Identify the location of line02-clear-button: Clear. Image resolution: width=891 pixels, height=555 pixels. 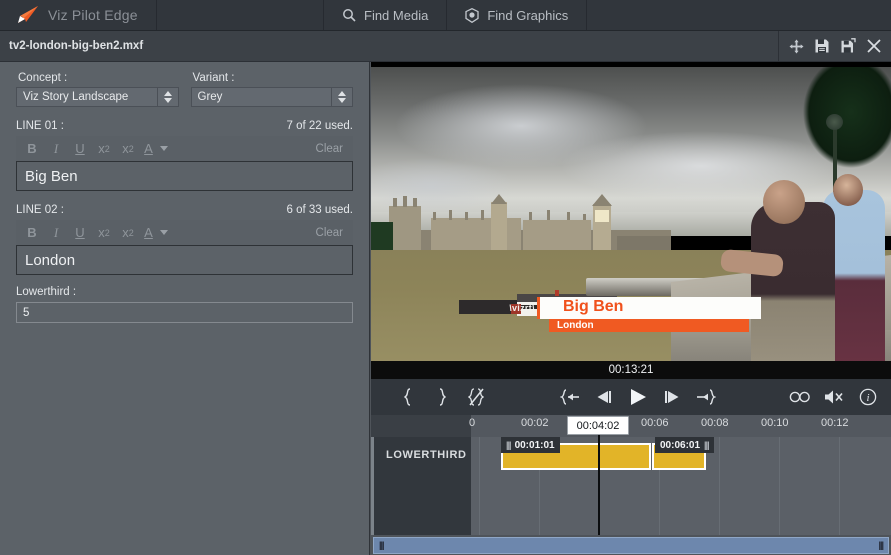
(334, 233).